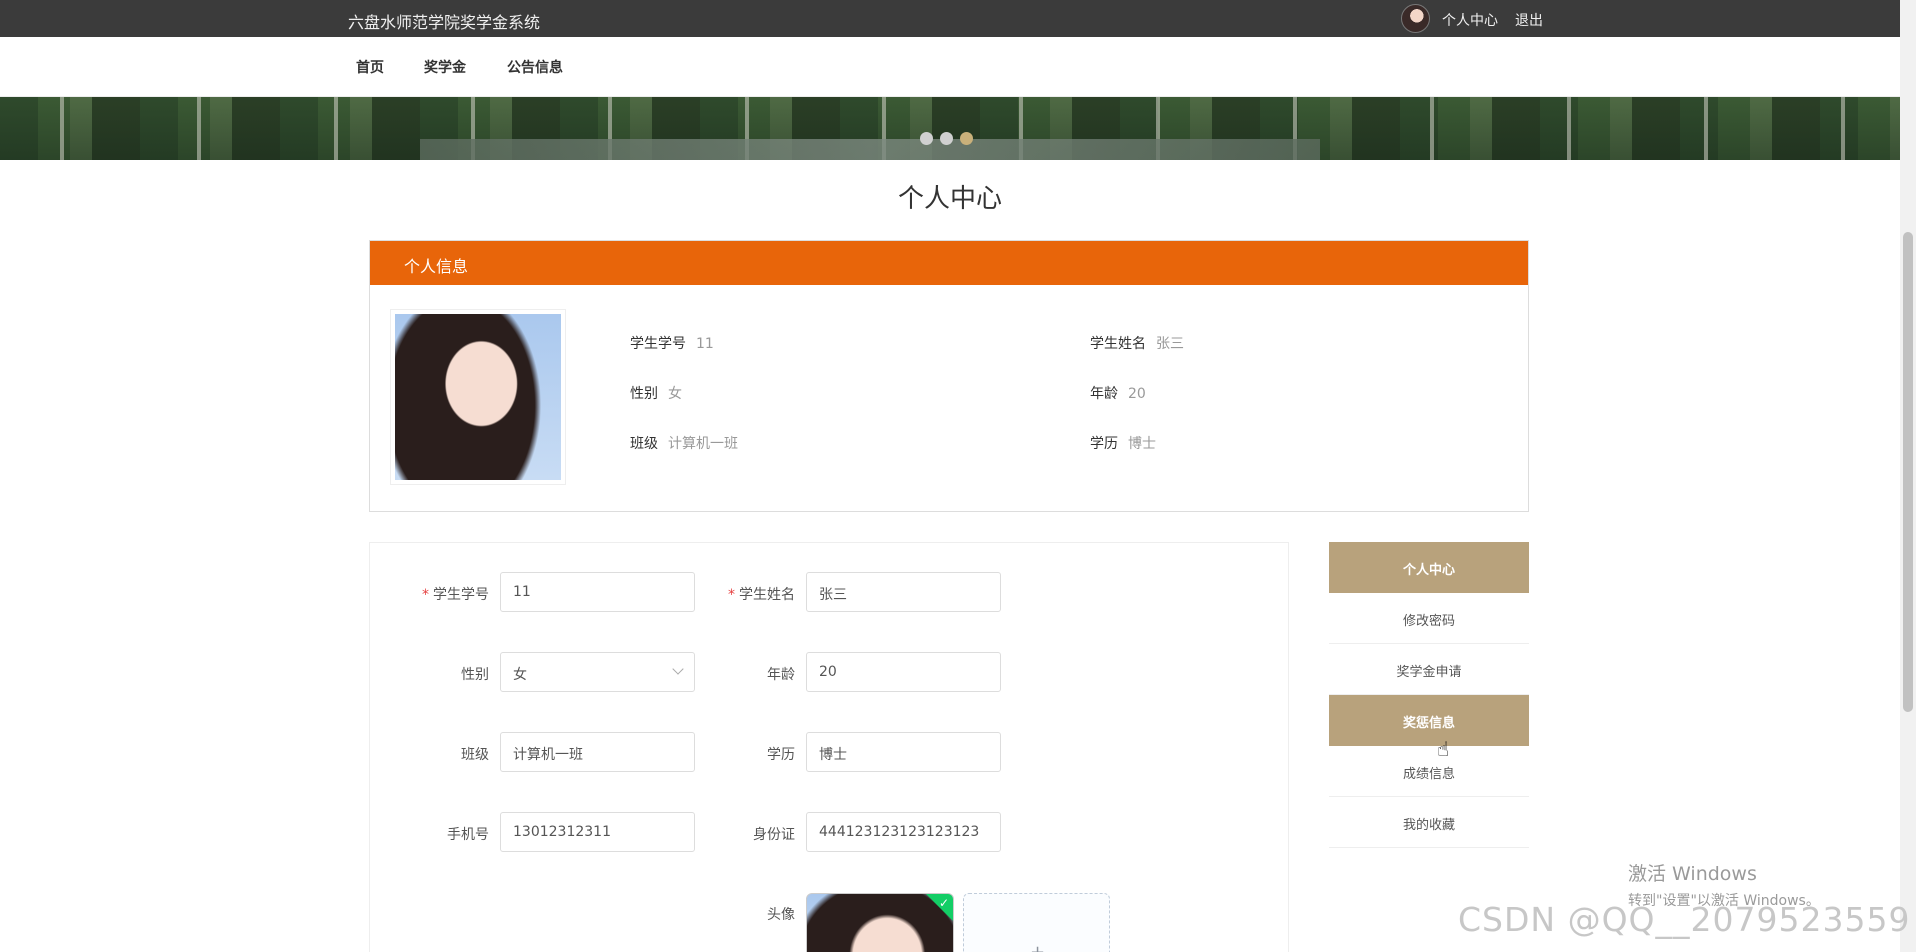 Image resolution: width=1916 pixels, height=952 pixels. What do you see at coordinates (1429, 720) in the screenshot?
I see `side-menu-rewards: 奖惩信息` at bounding box center [1429, 720].